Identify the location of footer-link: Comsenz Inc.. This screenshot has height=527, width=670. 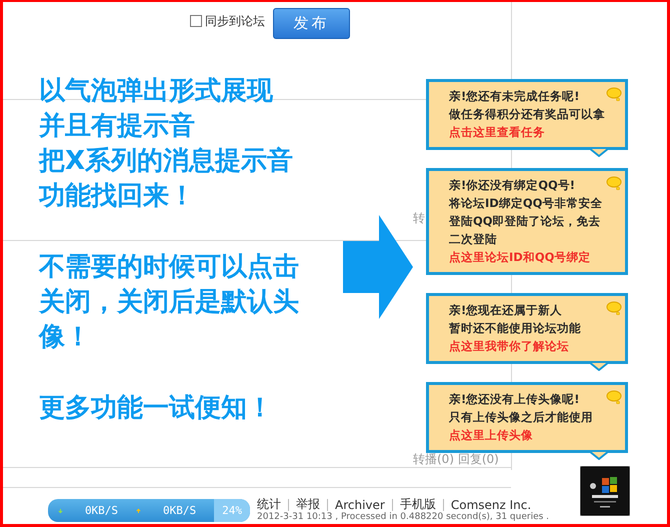
(491, 505).